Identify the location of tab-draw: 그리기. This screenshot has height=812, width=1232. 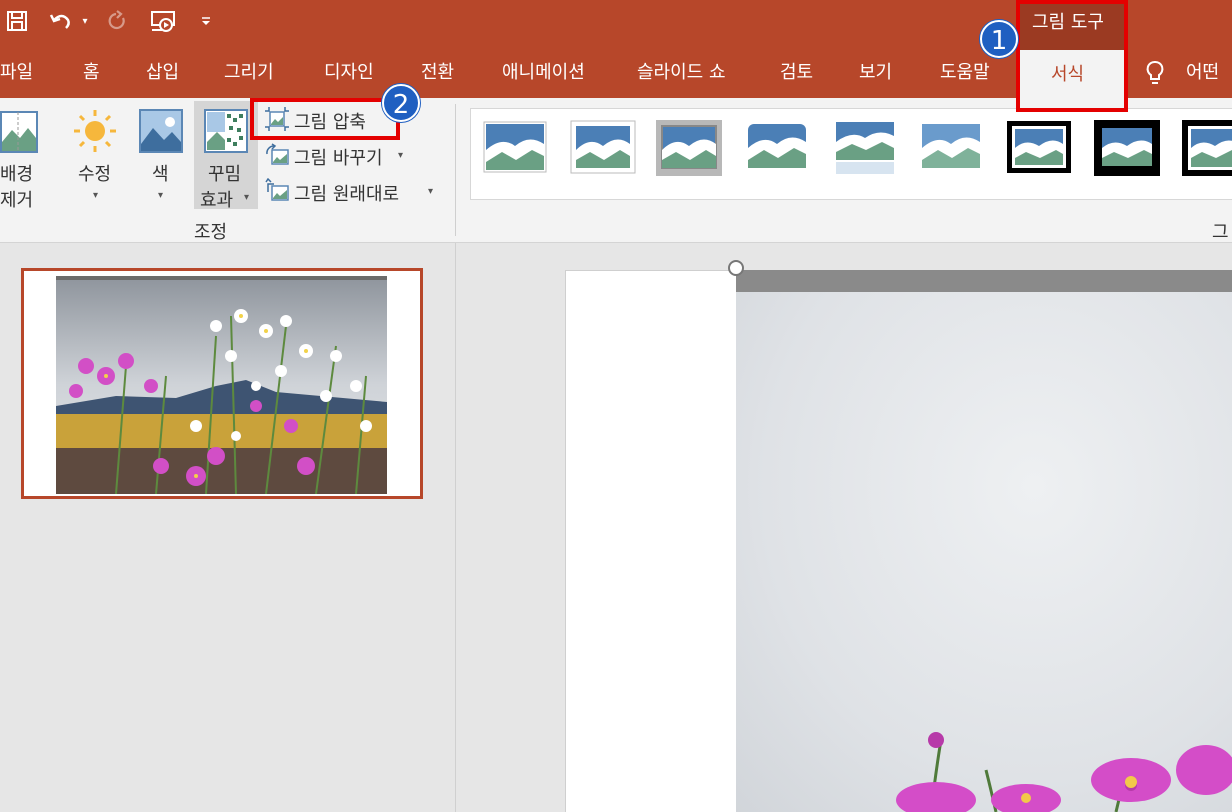
(249, 73).